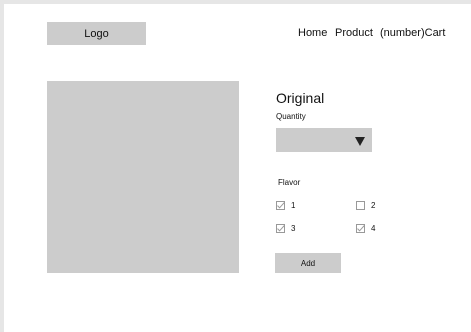 The height and width of the screenshot is (332, 471). What do you see at coordinates (293, 205) in the screenshot?
I see `flavor-option-label: 1` at bounding box center [293, 205].